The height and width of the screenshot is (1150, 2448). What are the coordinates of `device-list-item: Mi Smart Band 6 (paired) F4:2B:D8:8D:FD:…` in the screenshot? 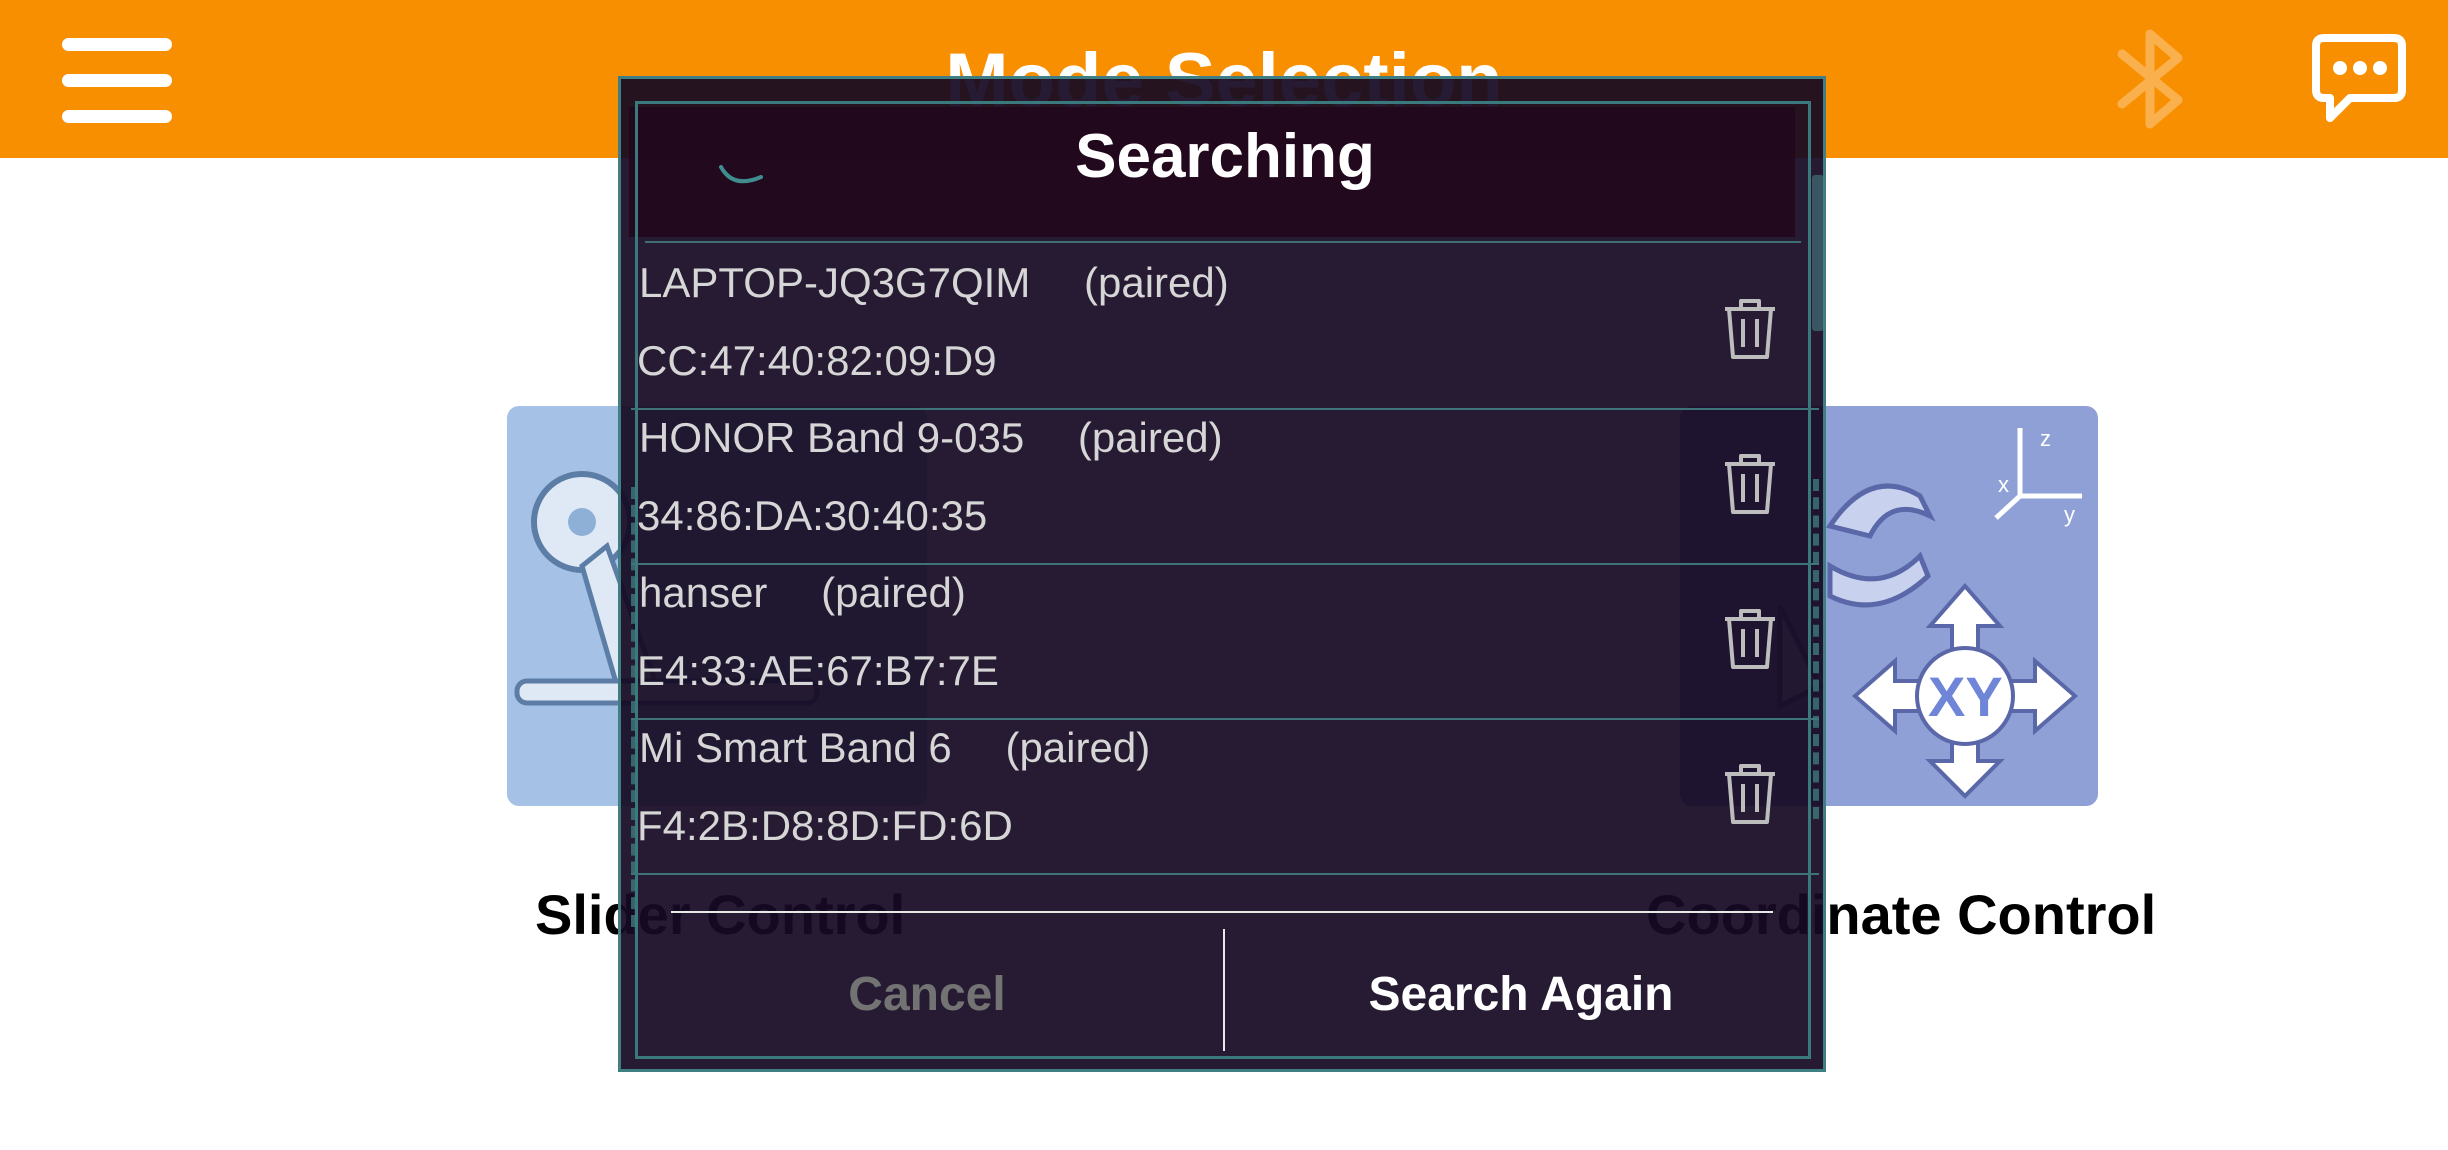 It's located at (1225, 797).